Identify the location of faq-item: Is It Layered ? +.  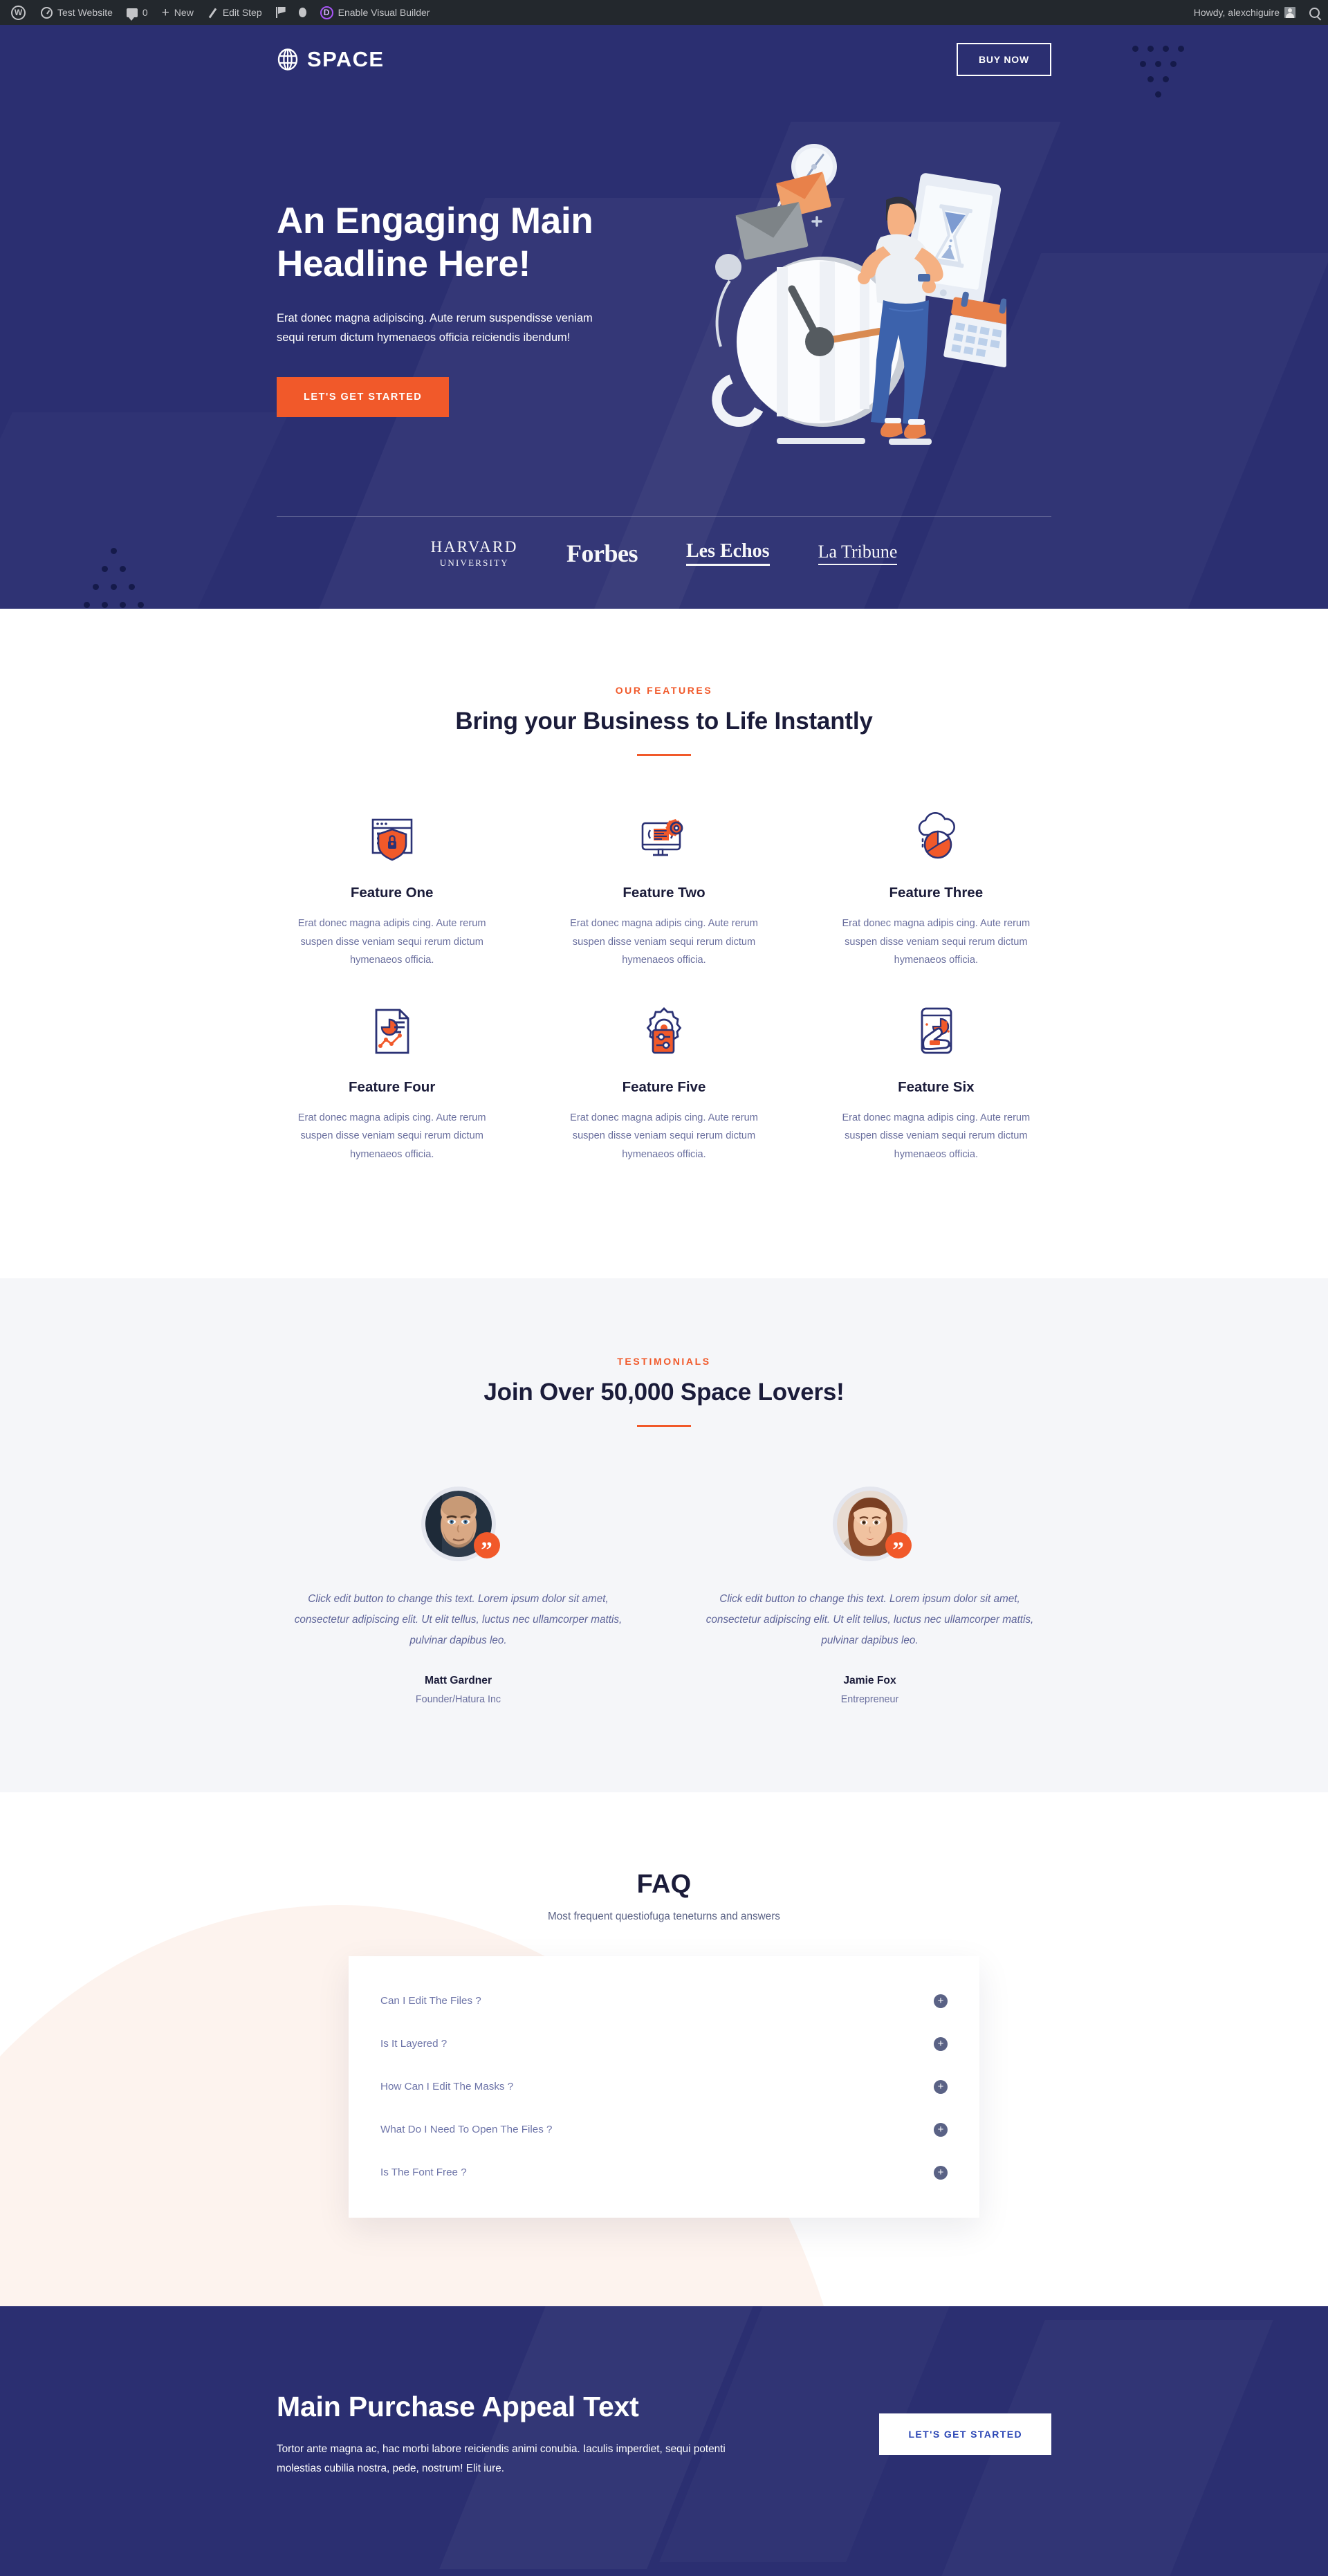
(664, 2044).